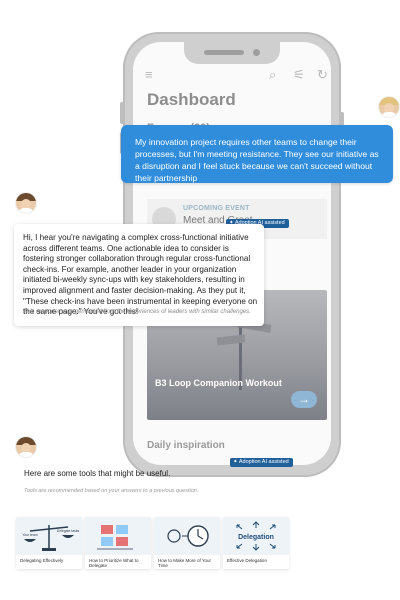 The height and width of the screenshot is (600, 400). I want to click on ai-assisted-badge: ✦ Adoption AI assisted, so click(261, 462).